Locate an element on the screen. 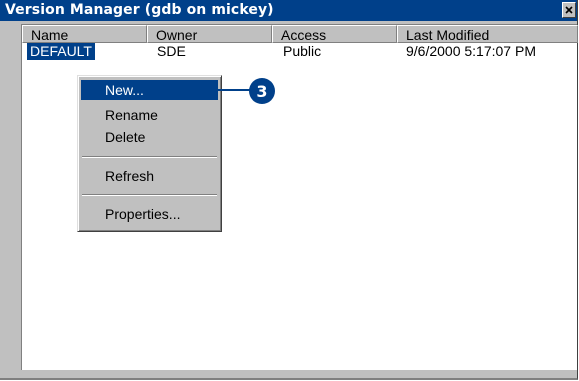  title-bar: Version Manager (gdb on mickey) is located at coordinates (288, 10).